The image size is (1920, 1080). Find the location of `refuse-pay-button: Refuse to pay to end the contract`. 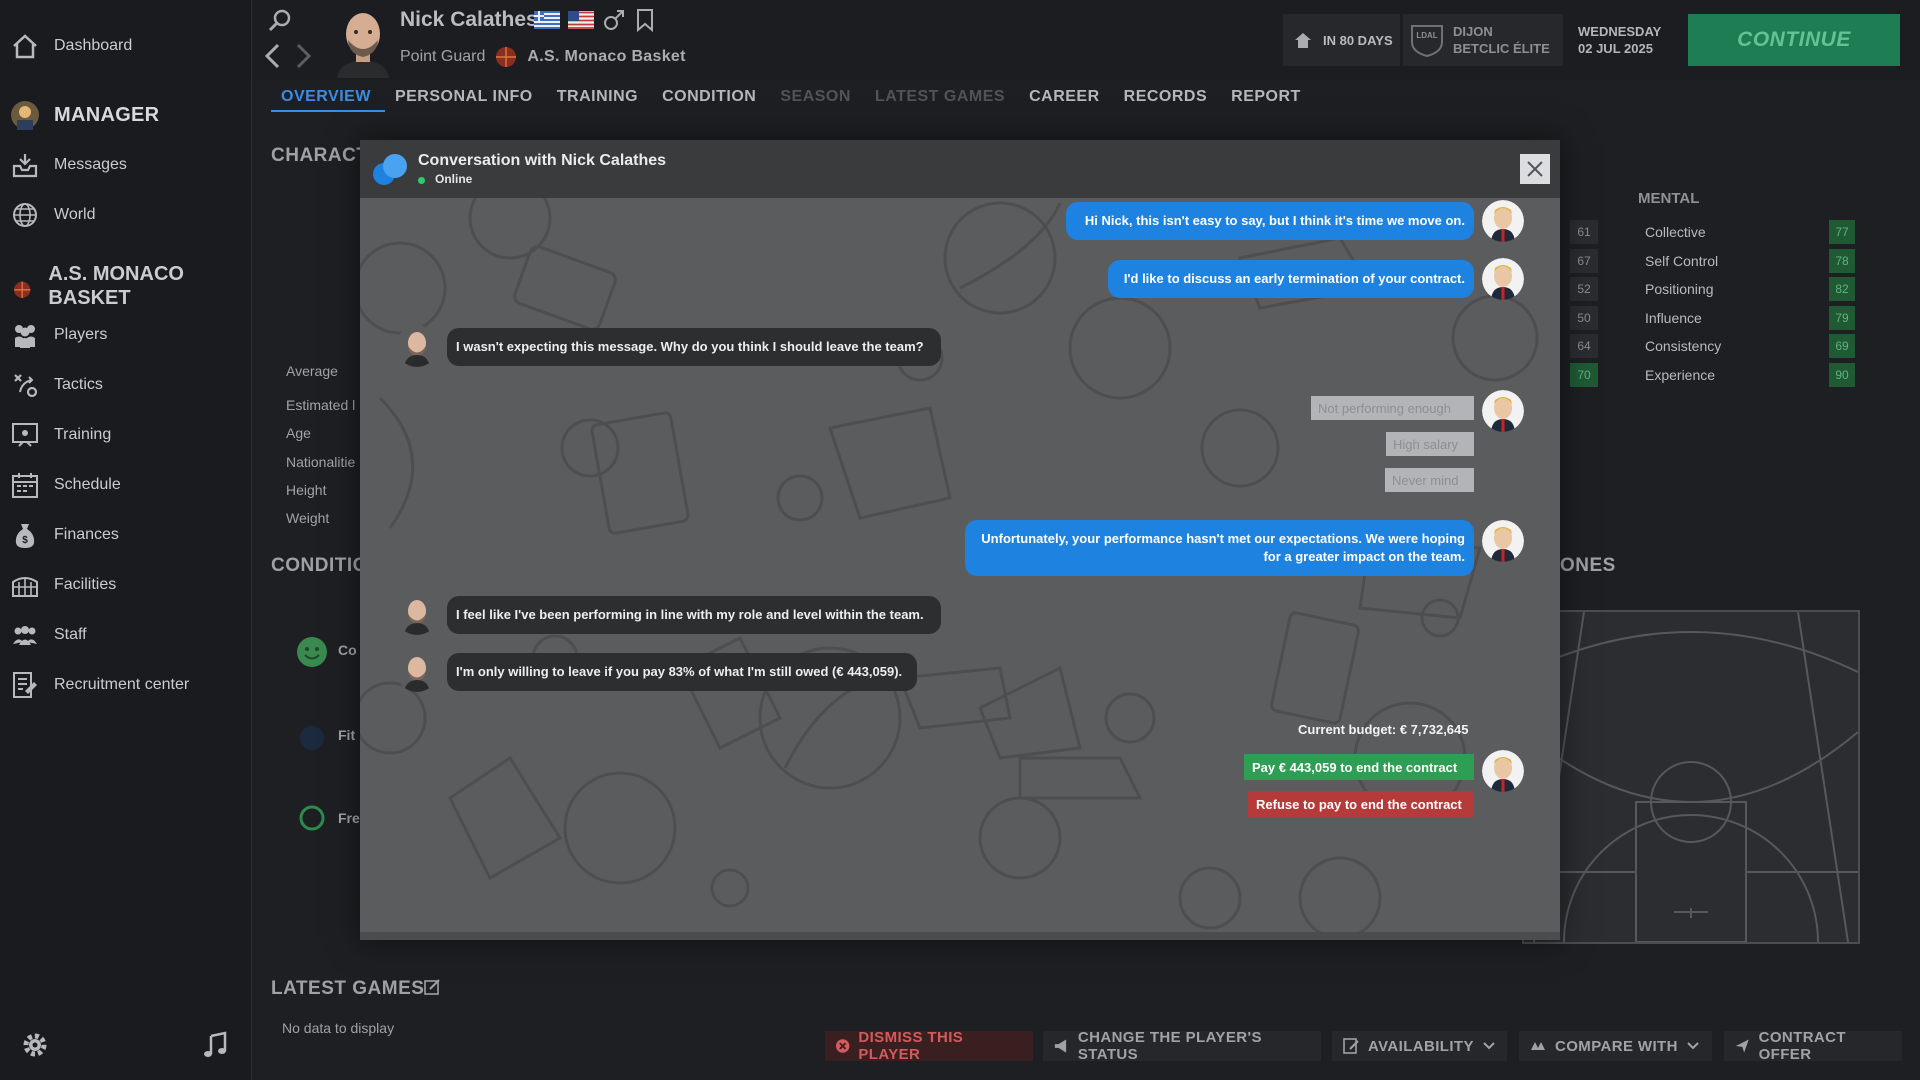

refuse-pay-button: Refuse to pay to end the contract is located at coordinates (1361, 804).